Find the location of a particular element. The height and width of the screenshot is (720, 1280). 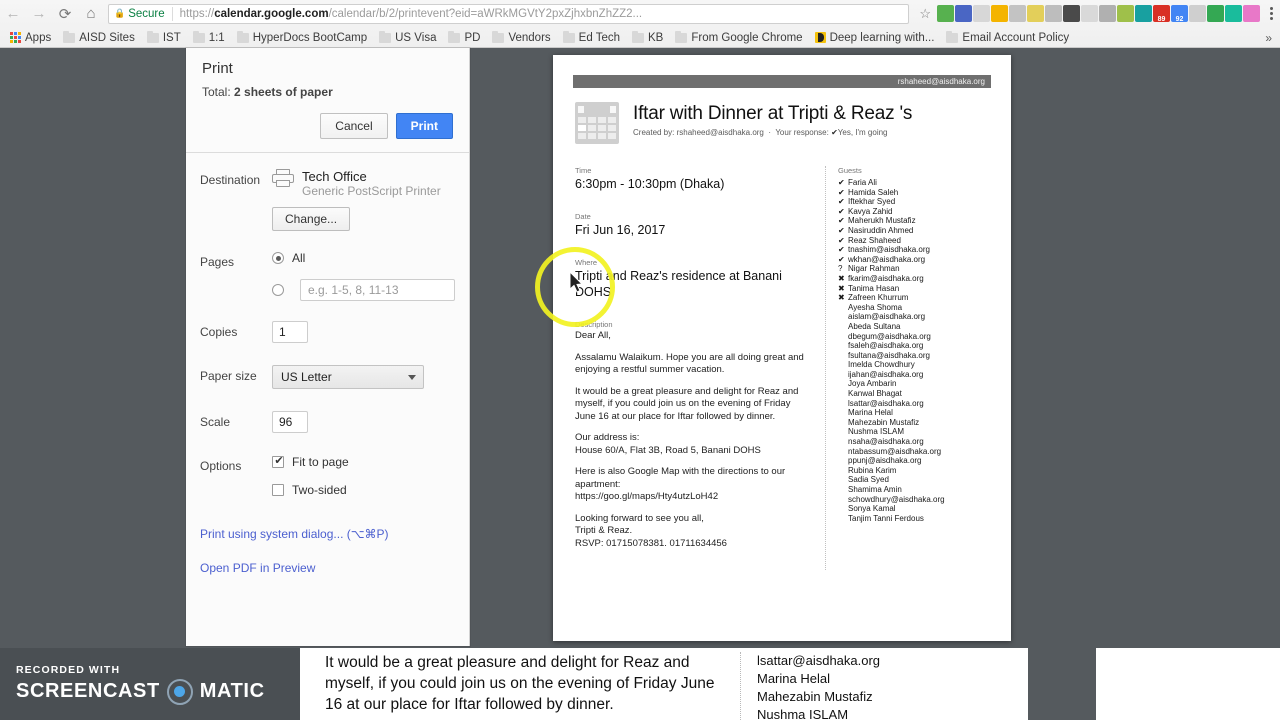

bookmark-1-1: 1:1 is located at coordinates (209, 37).